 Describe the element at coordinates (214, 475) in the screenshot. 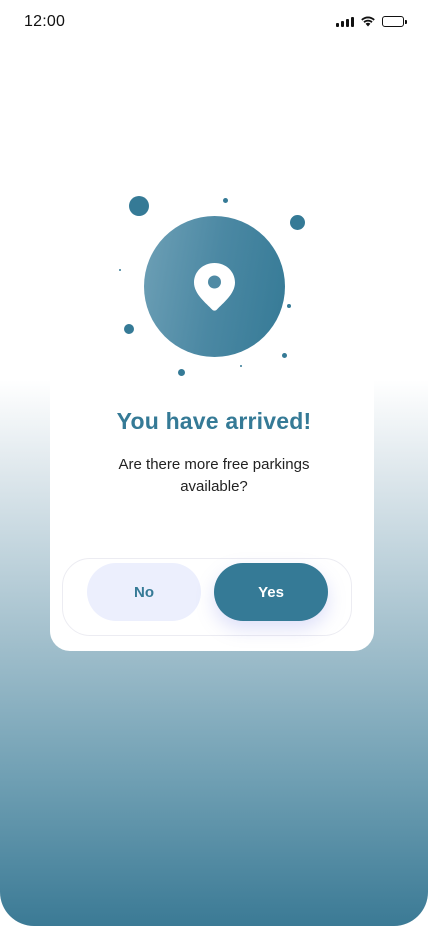

I see `dialog-message: Are there more free parkings available?` at that location.